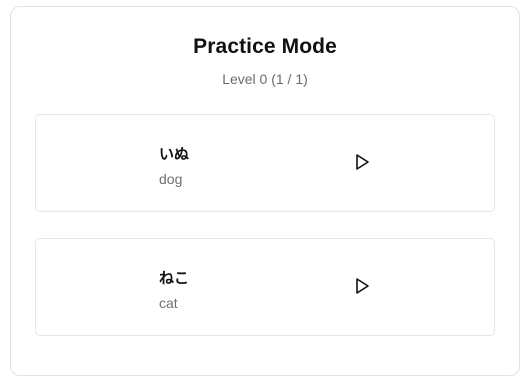 The width and height of the screenshot is (529, 376). Describe the element at coordinates (265, 79) in the screenshot. I see `level-progress: Level 0 (1 / 1)` at that location.